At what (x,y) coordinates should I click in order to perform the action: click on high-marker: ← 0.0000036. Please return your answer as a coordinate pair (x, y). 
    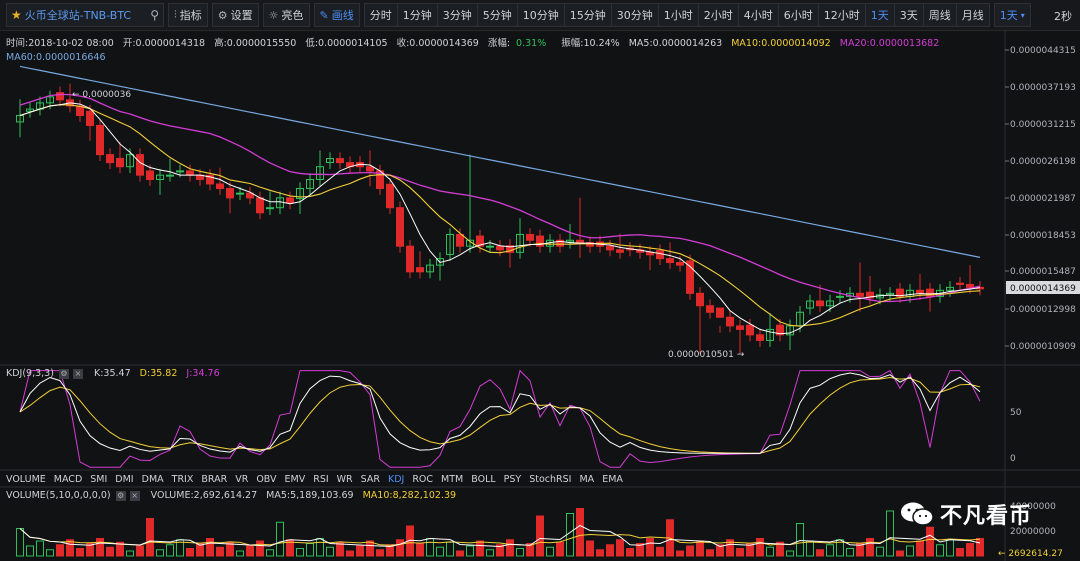
    Looking at the image, I should click on (101, 95).